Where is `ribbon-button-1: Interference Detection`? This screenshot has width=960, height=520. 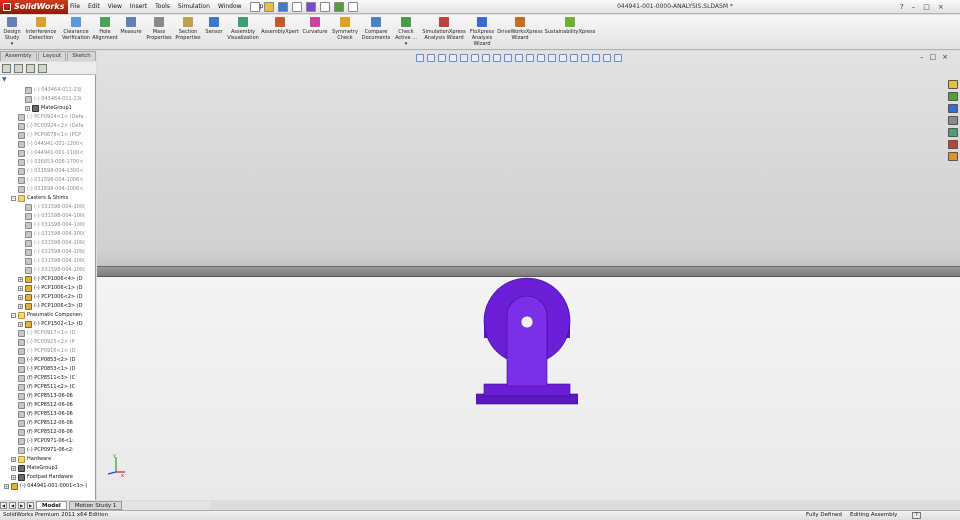
ribbon-button-1: Interference Detection is located at coordinates (41, 29).